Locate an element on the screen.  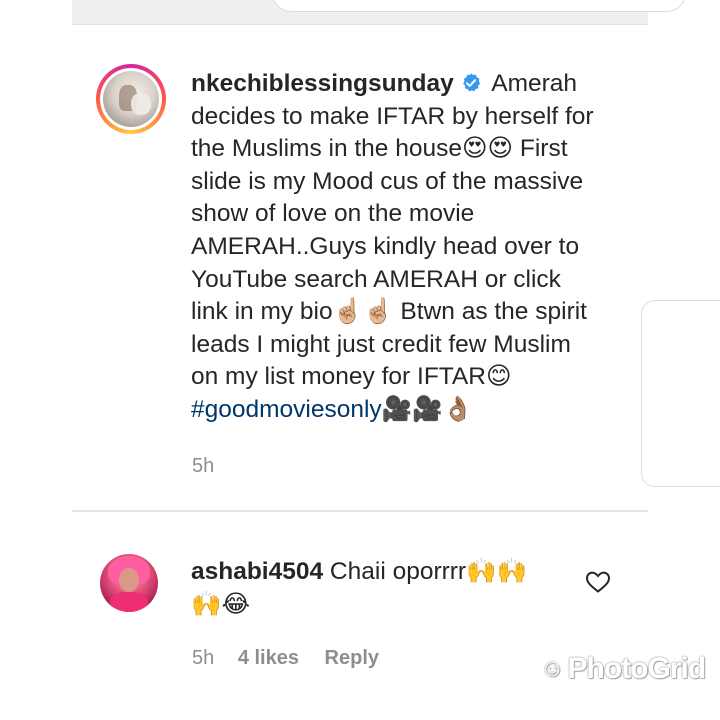
heart-icon is located at coordinates (598, 582).